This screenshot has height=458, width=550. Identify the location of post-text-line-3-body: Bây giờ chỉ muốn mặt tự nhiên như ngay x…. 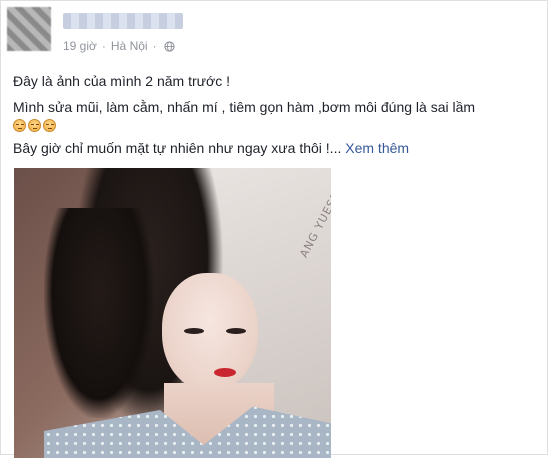
(177, 148).